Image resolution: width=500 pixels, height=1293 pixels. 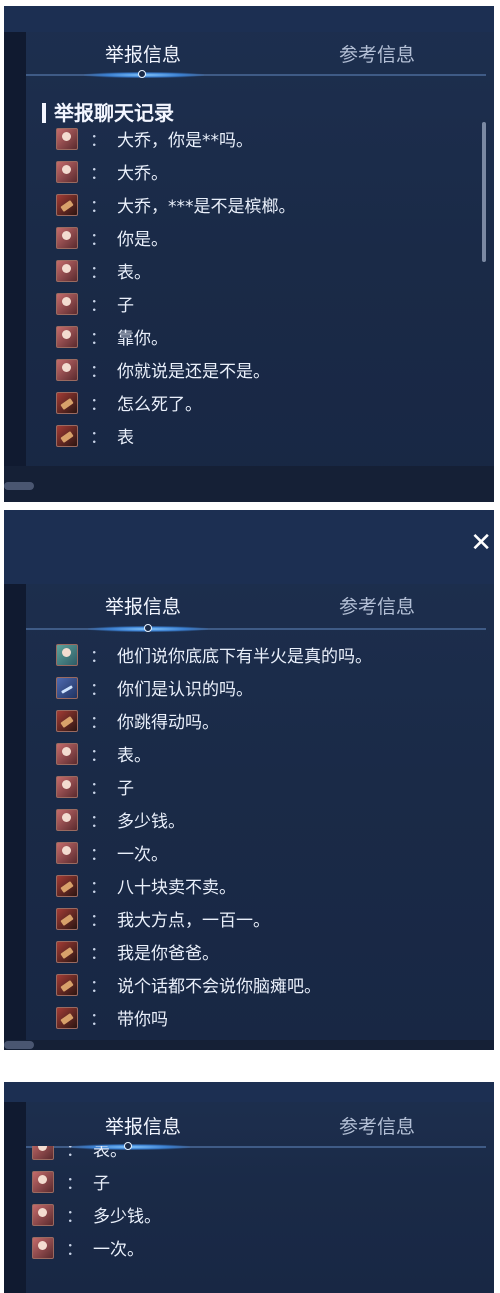 I want to click on chat-message-row: ： 你跳得动吗。, so click(x=265, y=720).